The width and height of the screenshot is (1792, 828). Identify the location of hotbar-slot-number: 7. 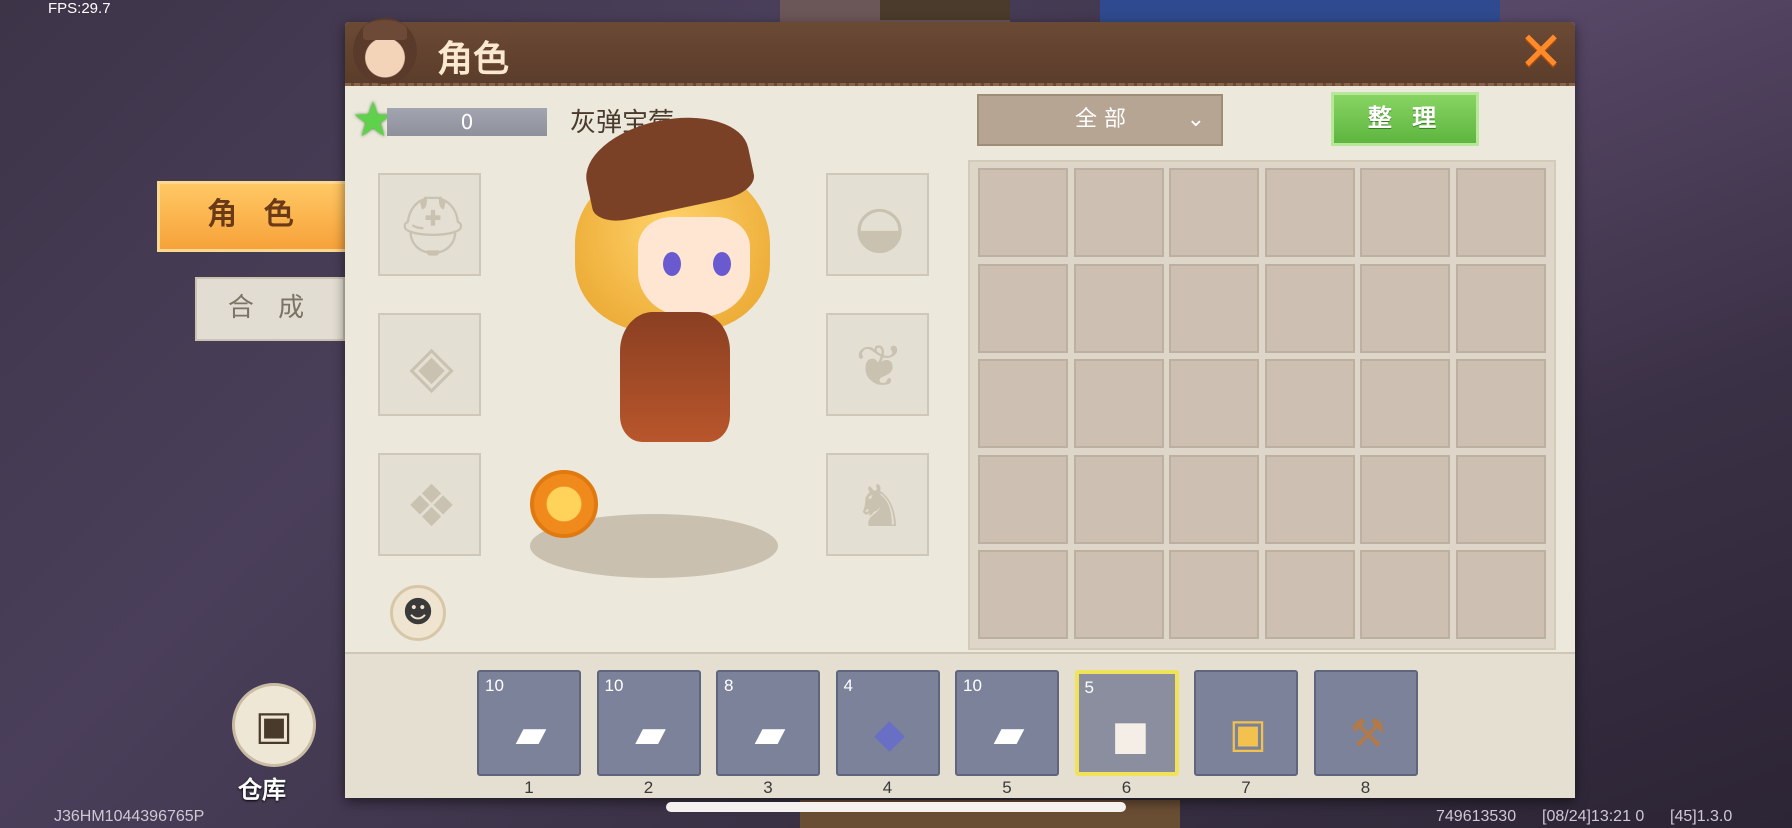
(1246, 787).